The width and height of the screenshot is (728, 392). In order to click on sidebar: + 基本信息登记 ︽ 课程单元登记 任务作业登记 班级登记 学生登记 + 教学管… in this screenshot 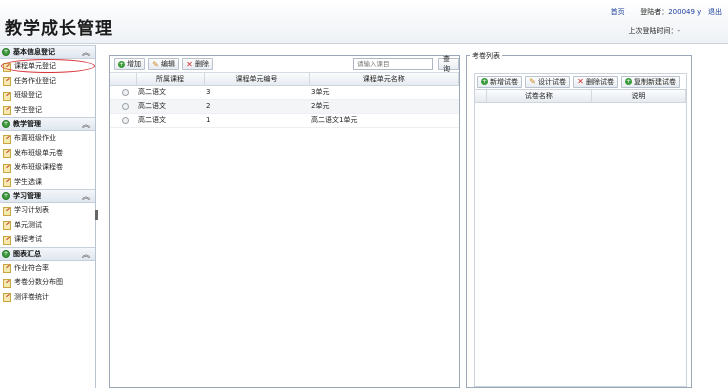, I will do `click(48, 216)`.